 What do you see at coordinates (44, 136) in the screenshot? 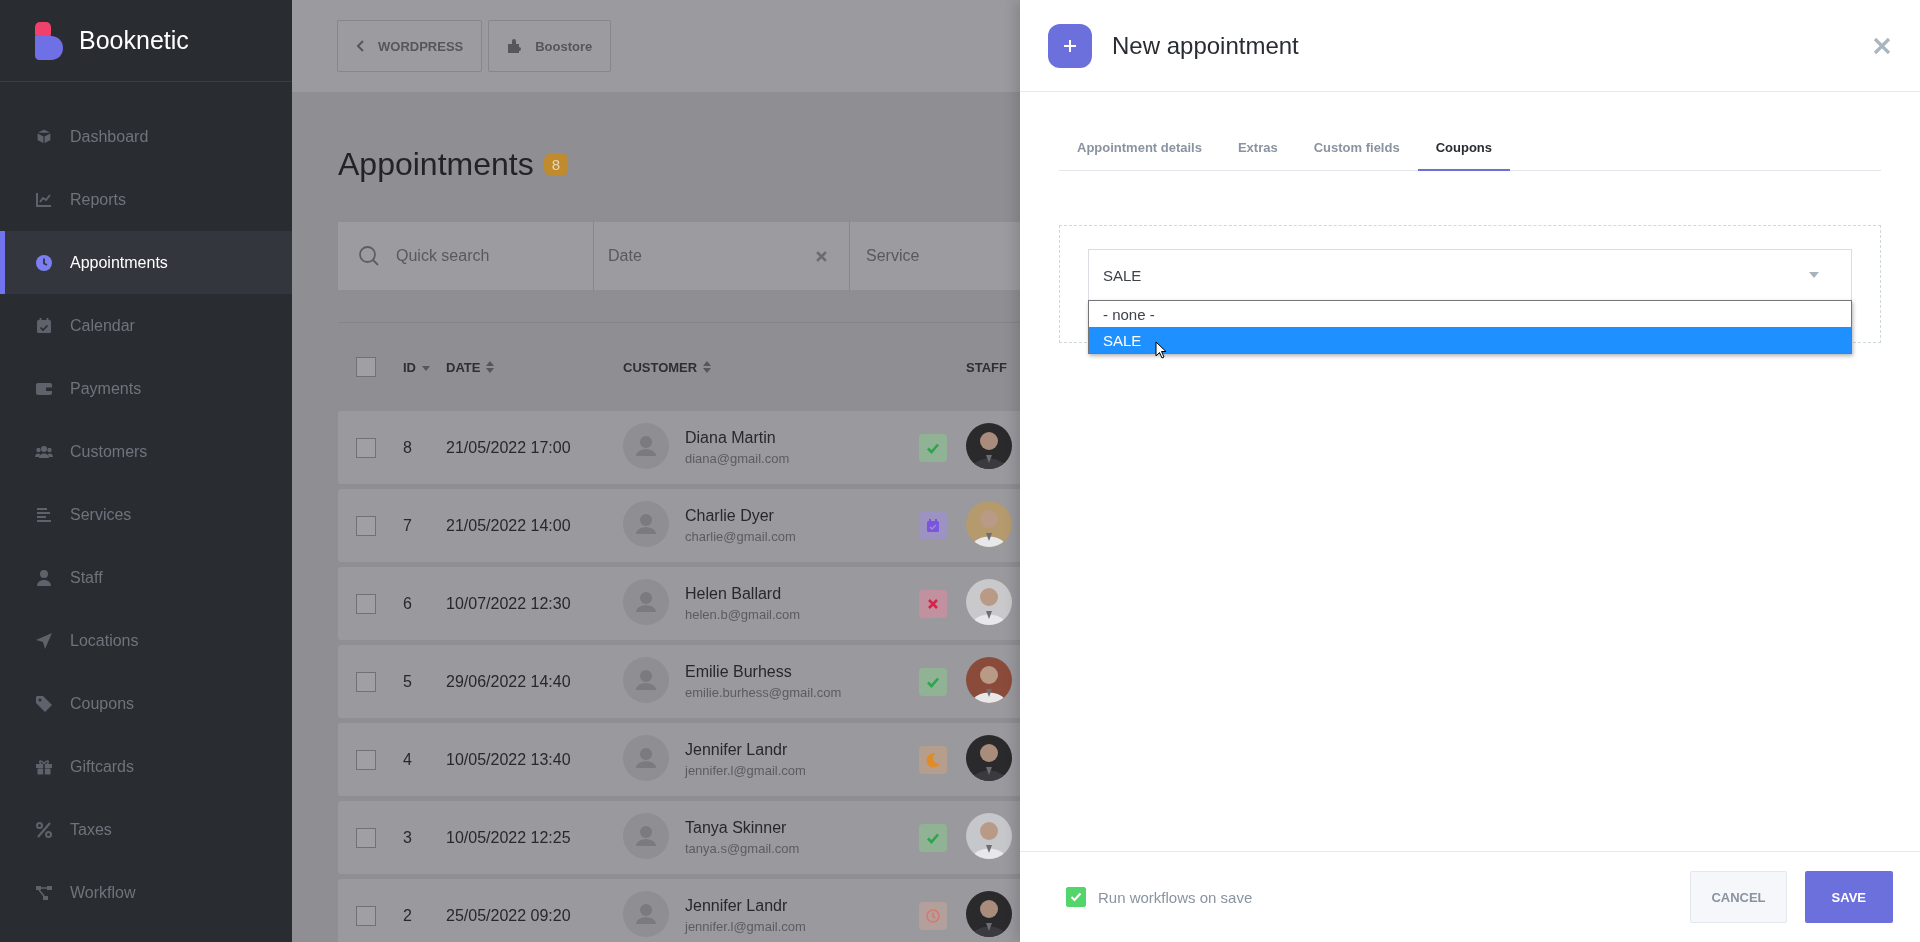
I see `cube-icon` at bounding box center [44, 136].